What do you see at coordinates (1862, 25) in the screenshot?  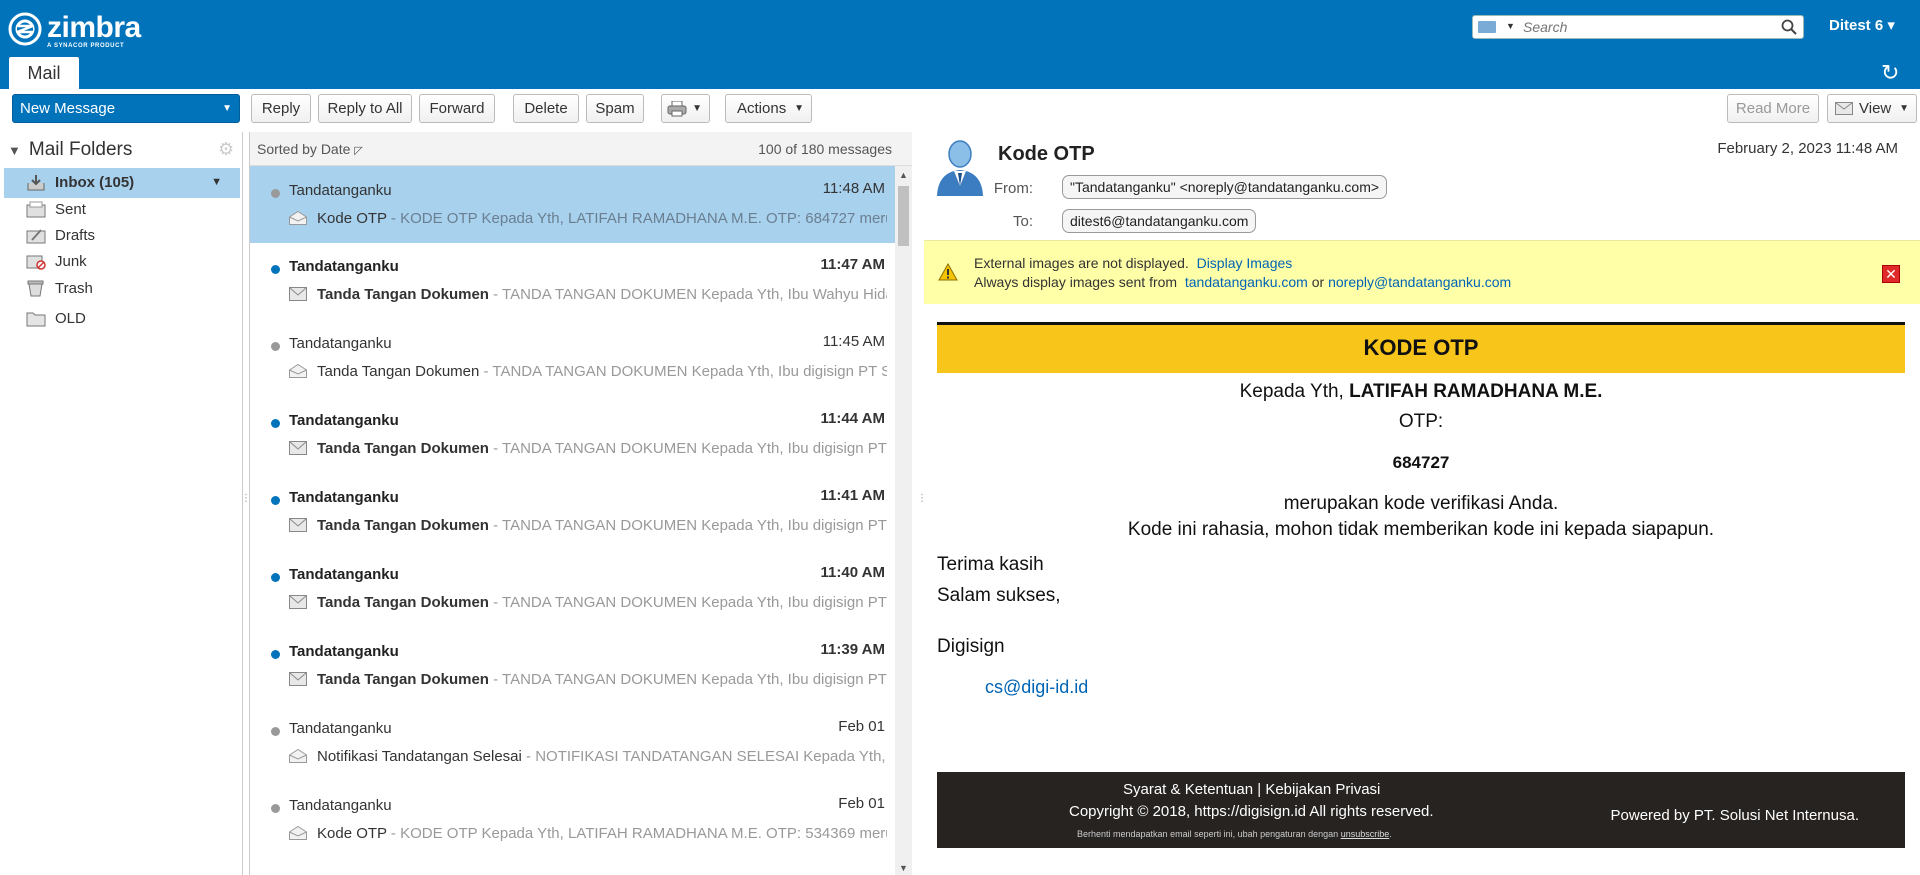 I see `user-menu: Ditest 6 ▾` at bounding box center [1862, 25].